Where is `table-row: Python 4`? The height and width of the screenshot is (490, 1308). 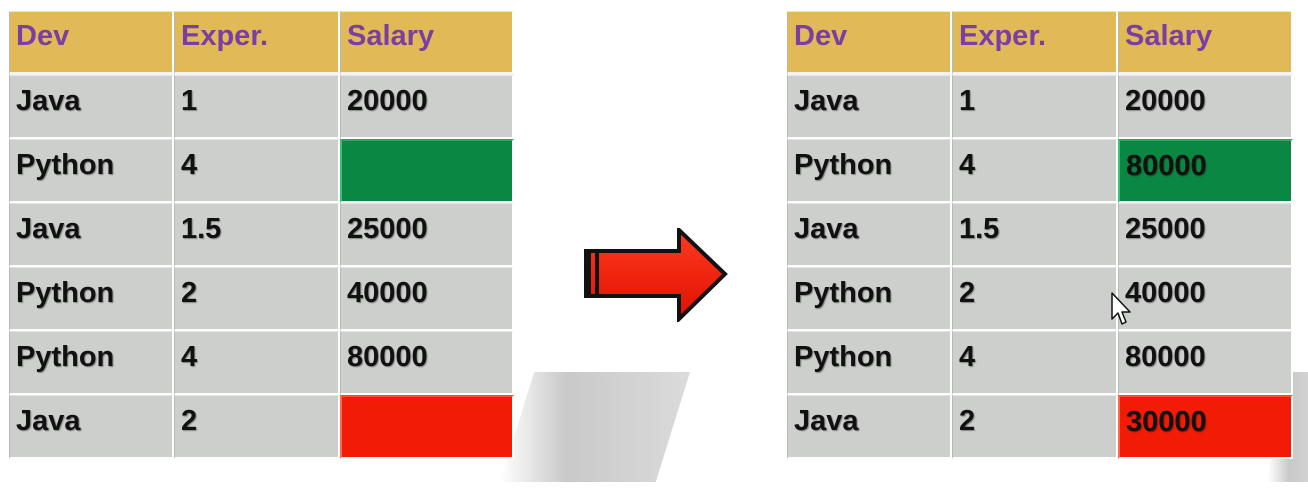 table-row: Python 4 is located at coordinates (261, 171).